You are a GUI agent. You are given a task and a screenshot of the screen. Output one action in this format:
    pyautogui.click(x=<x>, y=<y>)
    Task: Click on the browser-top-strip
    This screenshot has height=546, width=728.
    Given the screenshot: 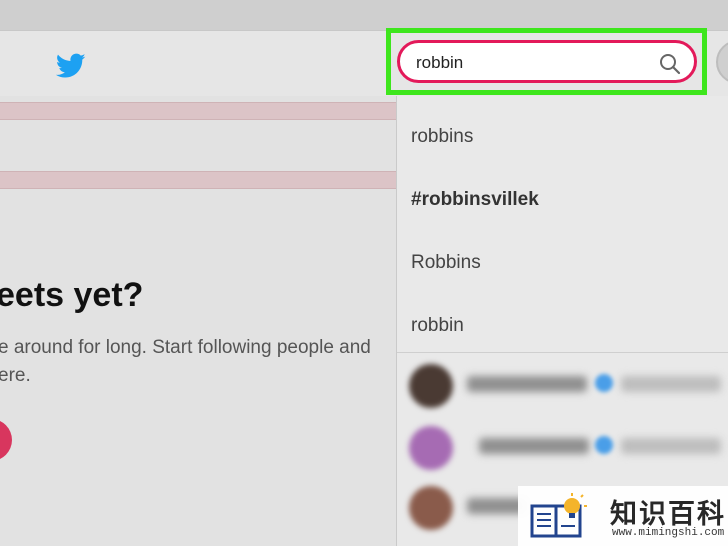 What is the action you would take?
    pyautogui.click(x=364, y=15)
    